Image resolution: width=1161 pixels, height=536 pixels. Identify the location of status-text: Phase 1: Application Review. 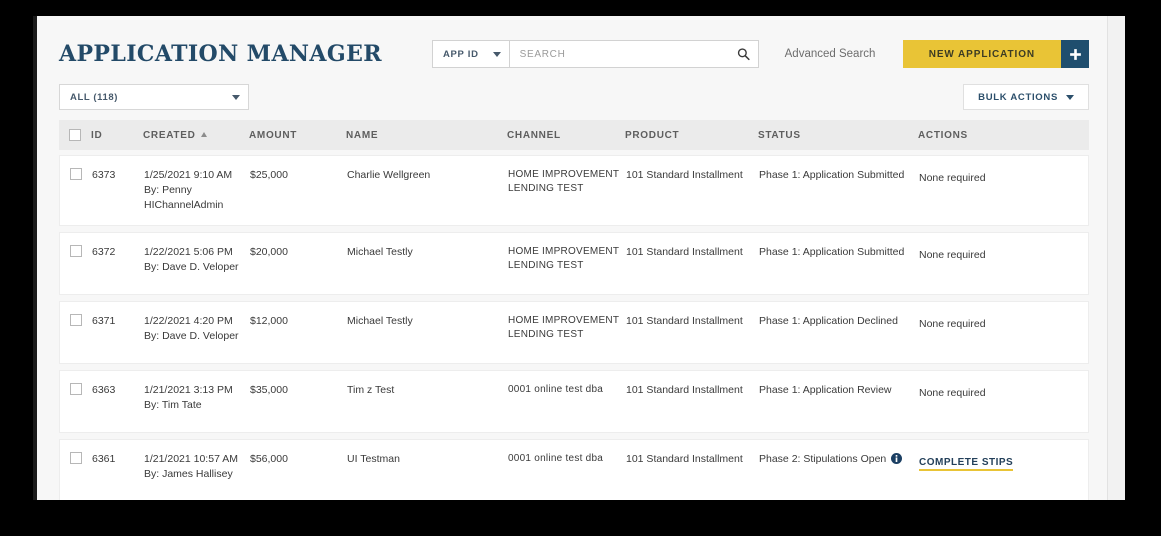
(825, 389).